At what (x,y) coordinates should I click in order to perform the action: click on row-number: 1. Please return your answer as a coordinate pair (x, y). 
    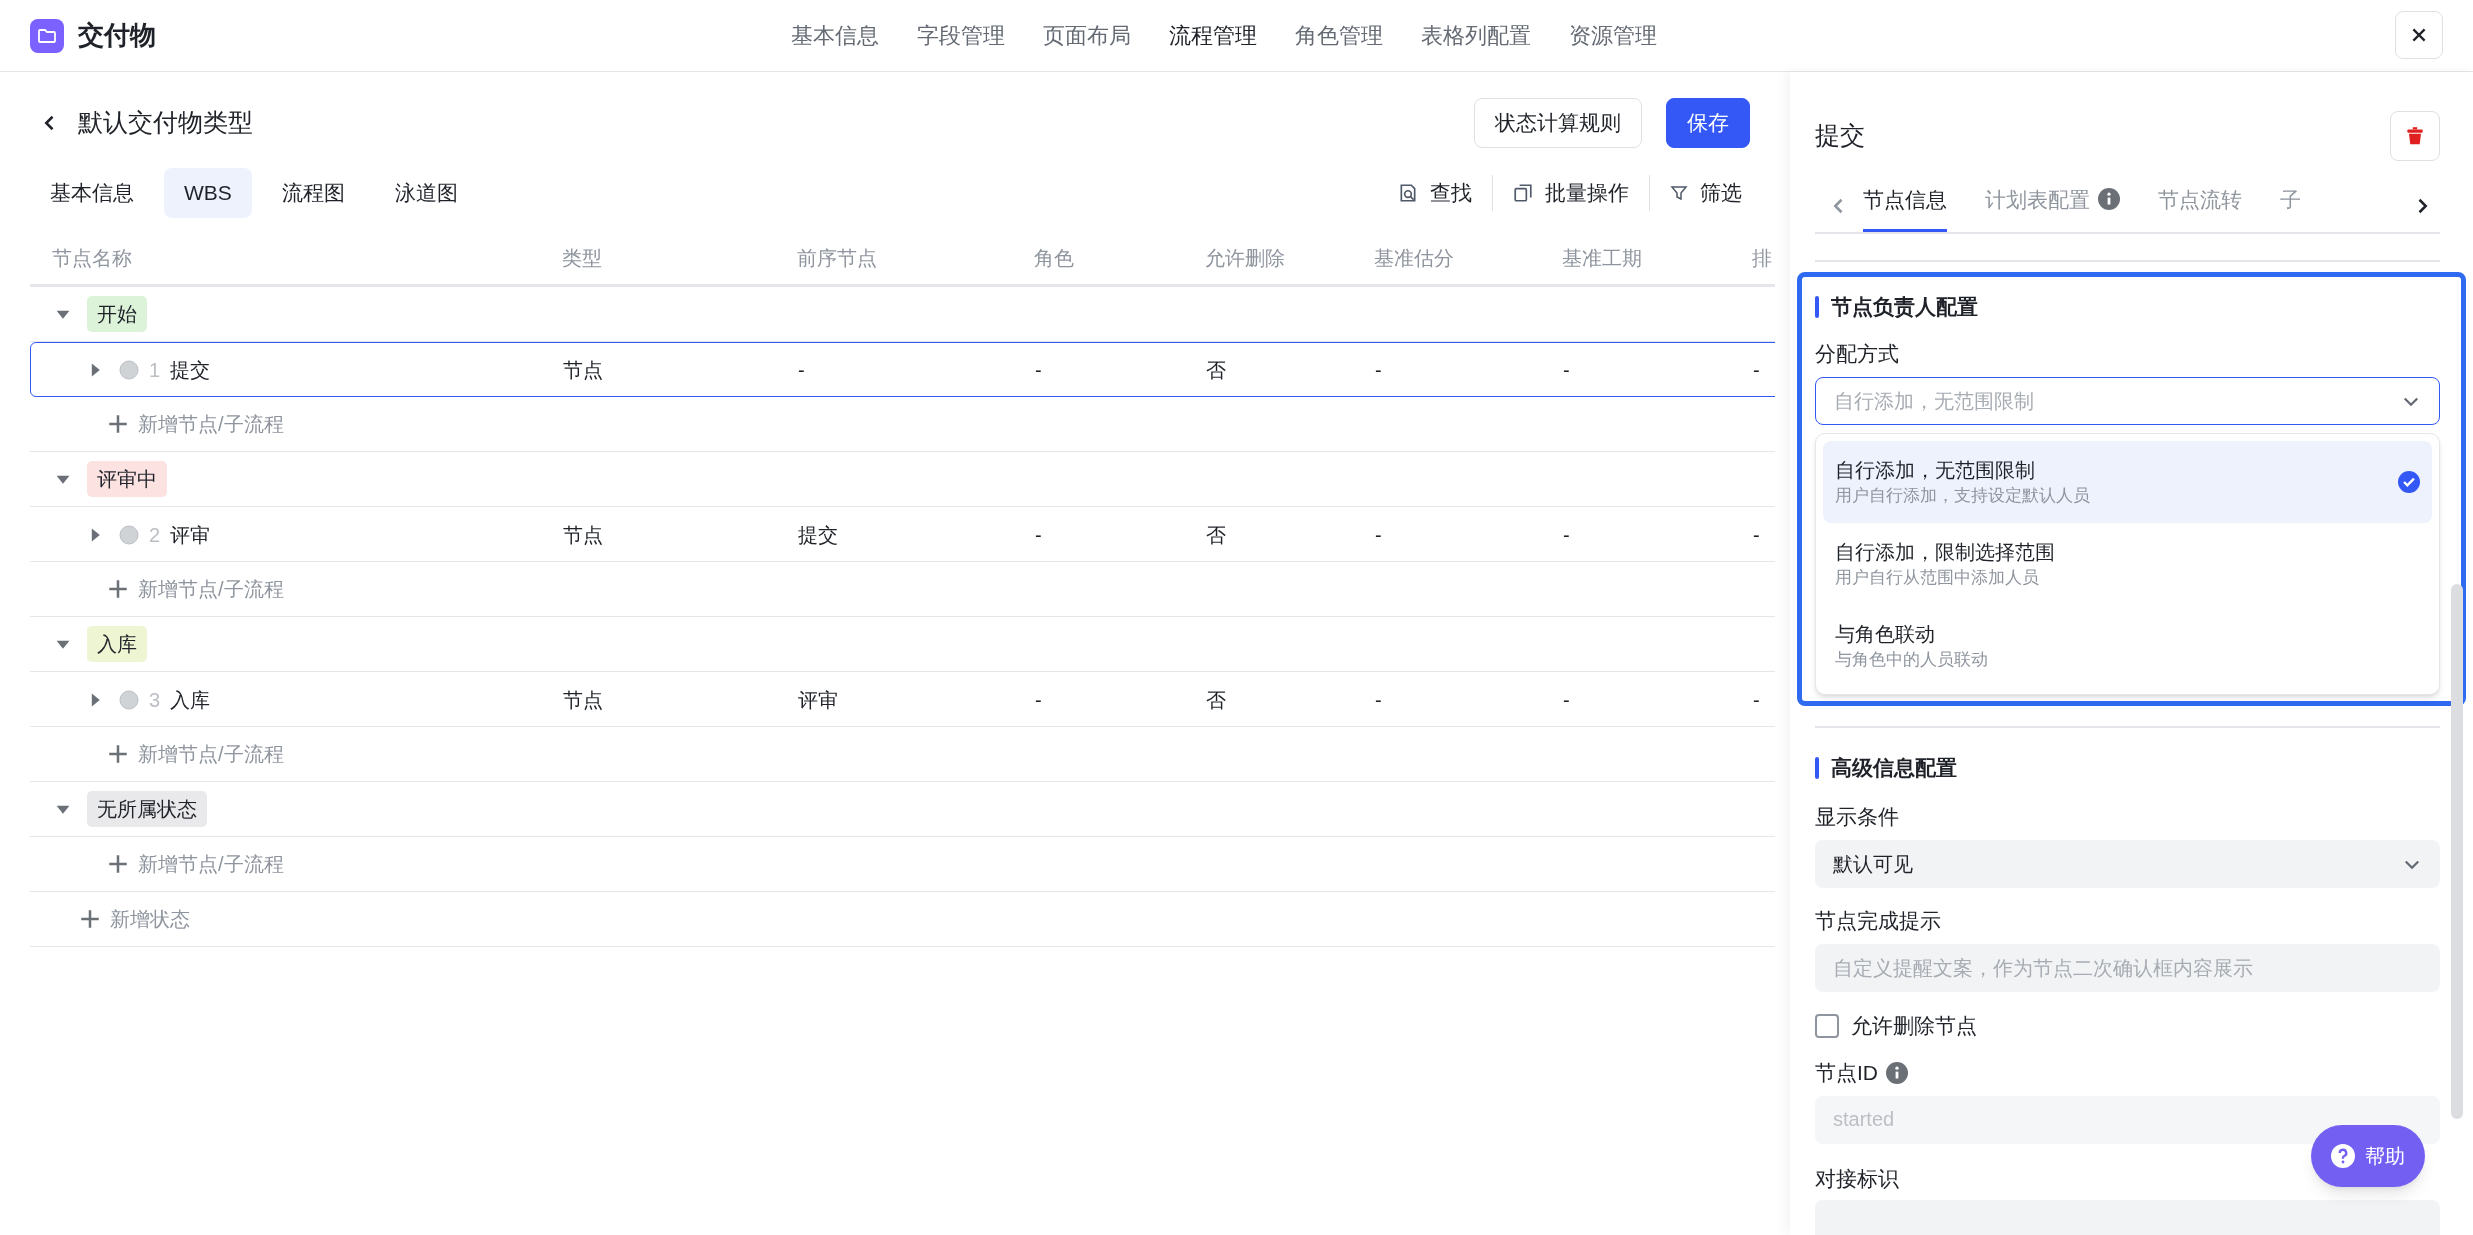
    Looking at the image, I should click on (155, 370).